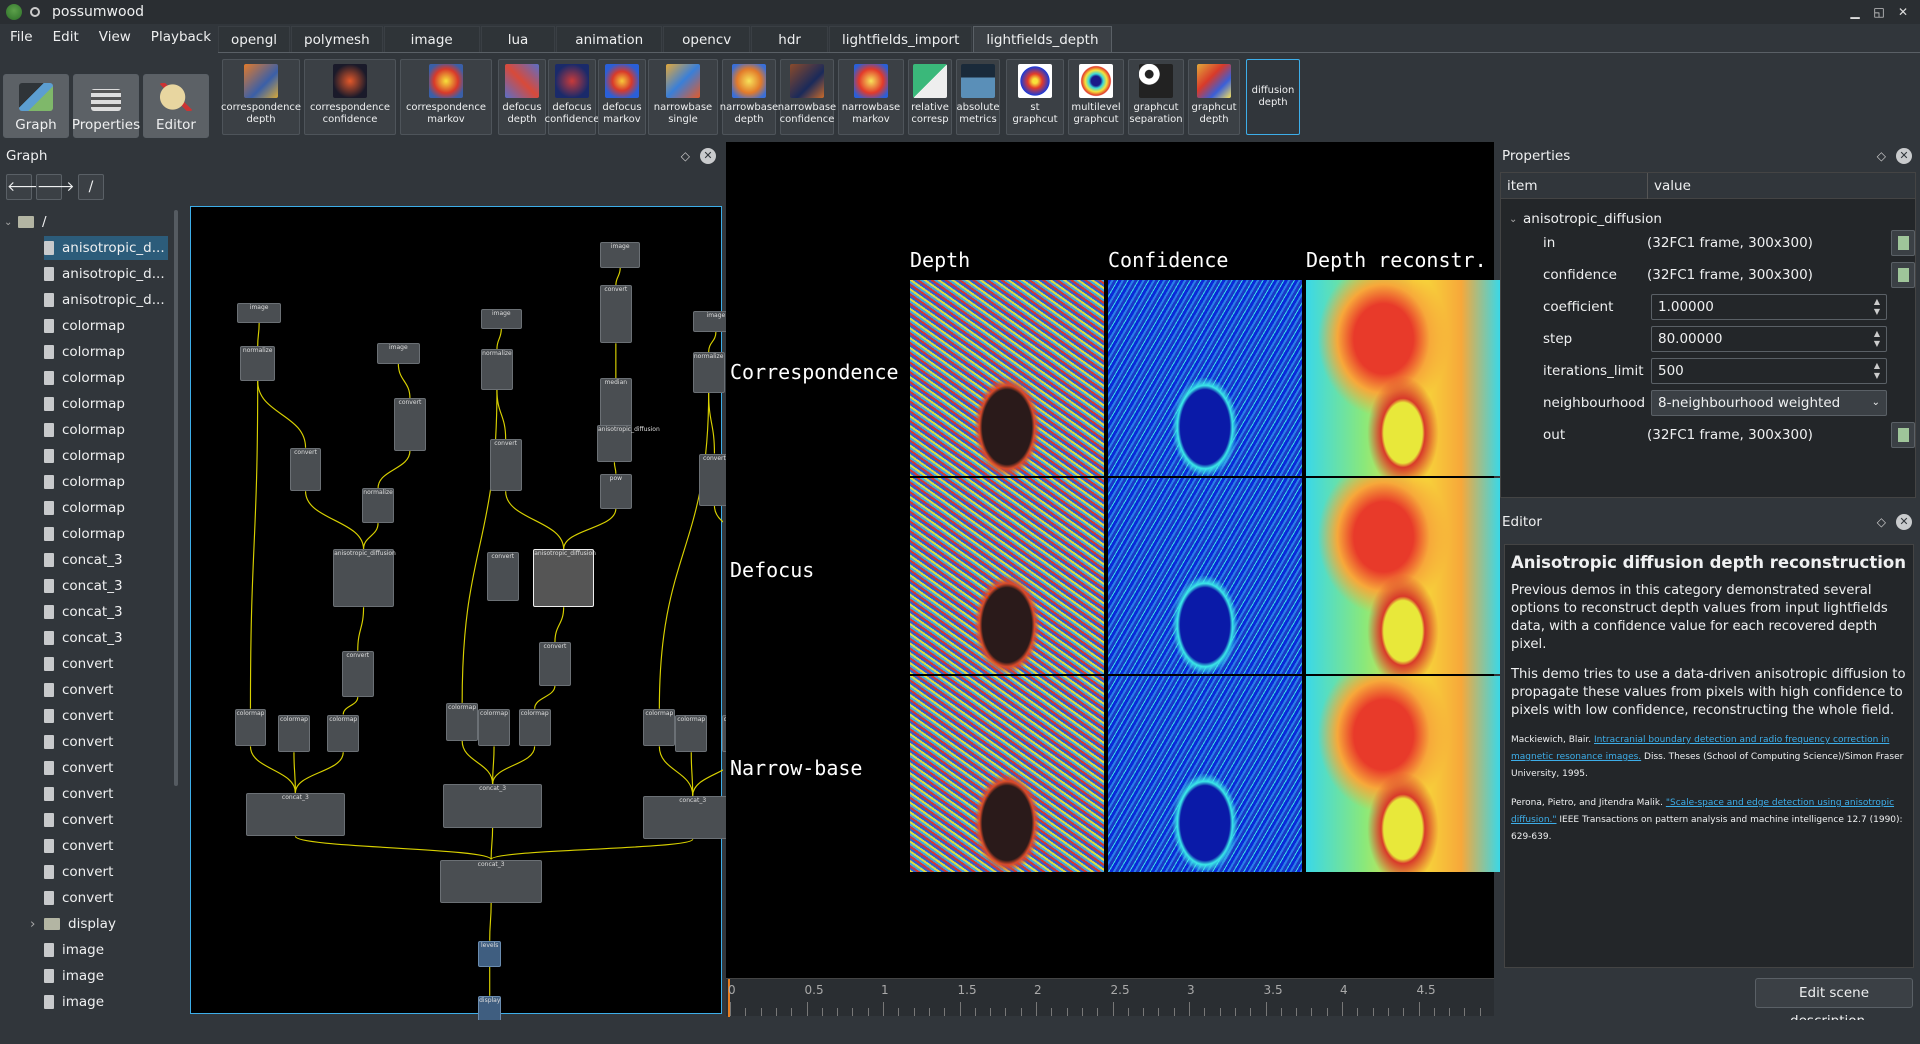  I want to click on menu-playback: Playback, so click(181, 37).